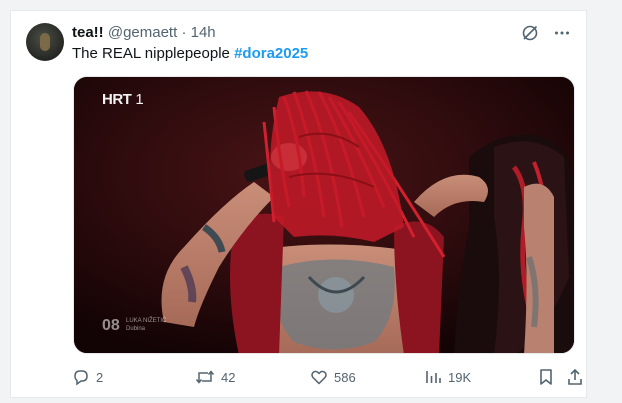  Describe the element at coordinates (205, 377) in the screenshot. I see `repost-icon` at that location.